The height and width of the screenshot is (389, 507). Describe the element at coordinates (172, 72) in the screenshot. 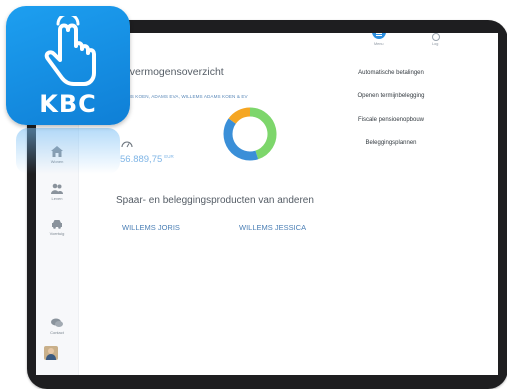

I see `page-title: n vermogensoverzicht` at that location.